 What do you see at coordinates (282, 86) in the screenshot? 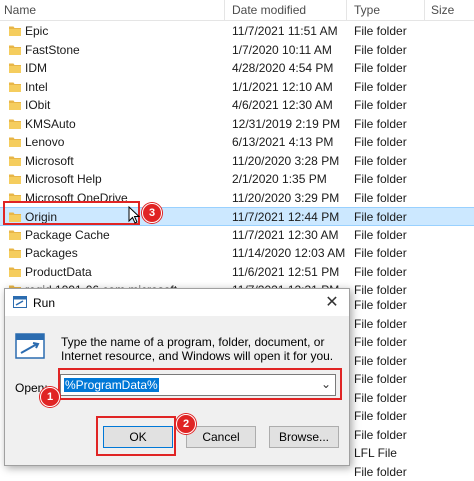
I see `folder-date: 1/1/2021 12:10 AM` at bounding box center [282, 86].